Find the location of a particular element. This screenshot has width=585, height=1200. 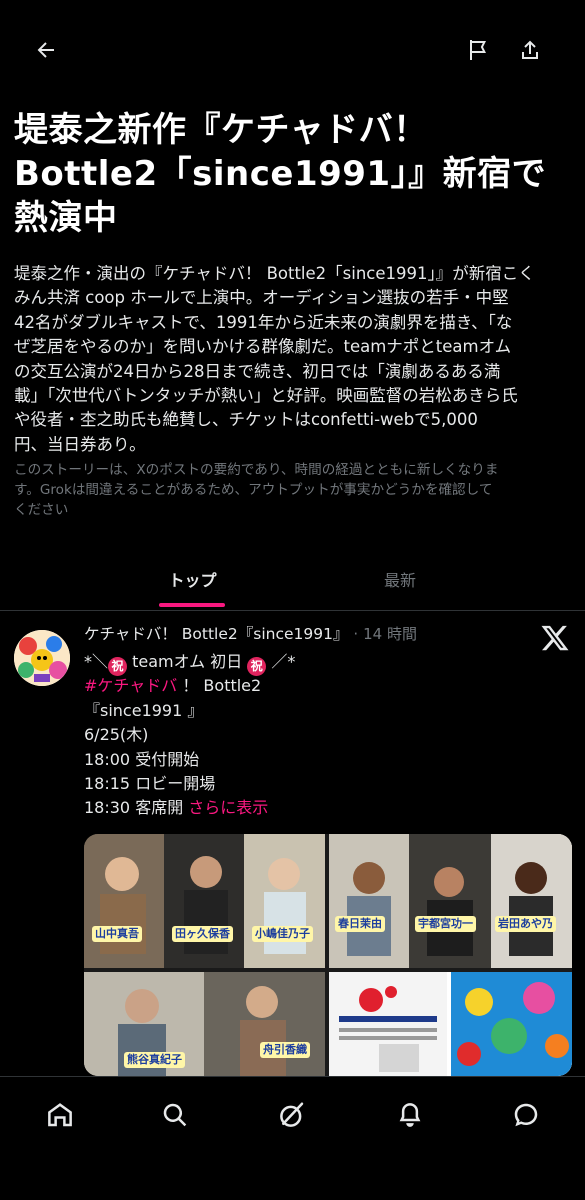

post-text-fragment: teamオム 初日 is located at coordinates (187, 661).